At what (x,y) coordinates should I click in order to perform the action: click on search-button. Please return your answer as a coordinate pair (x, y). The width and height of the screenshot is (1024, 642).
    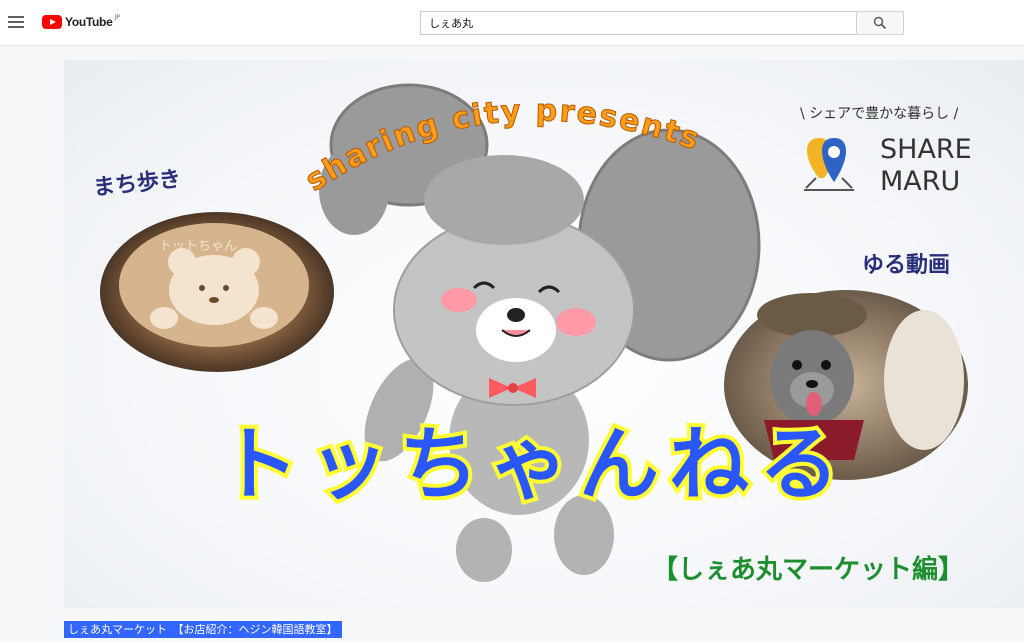
    Looking at the image, I should click on (880, 23).